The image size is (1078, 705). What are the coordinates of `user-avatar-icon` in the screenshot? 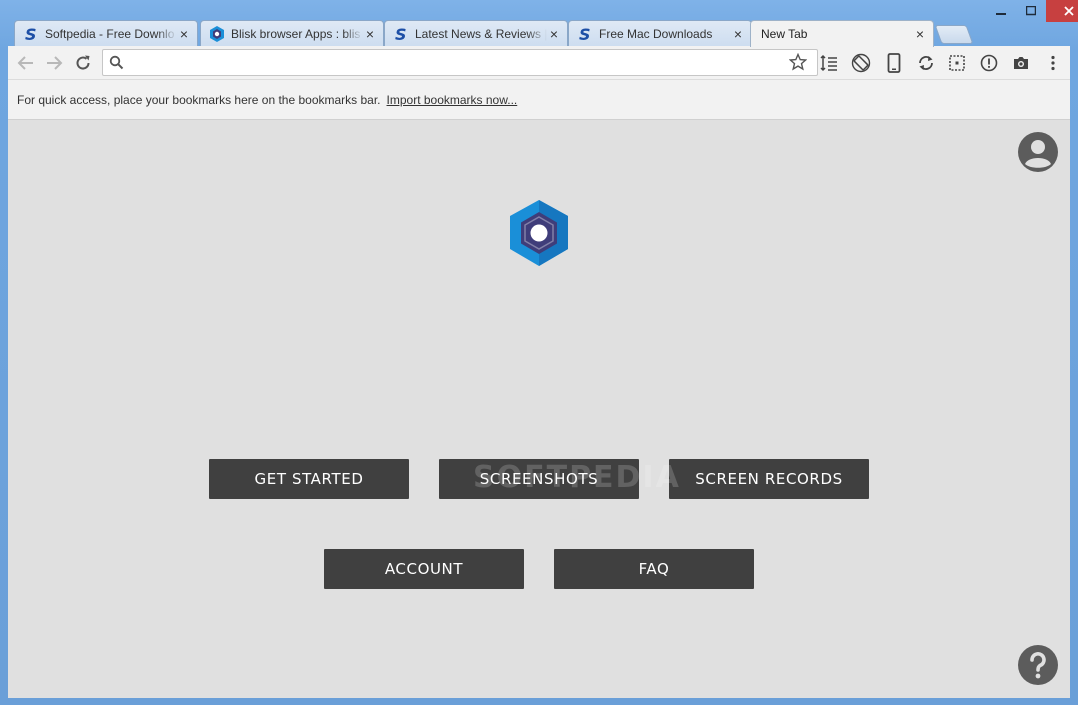 It's located at (1038, 152).